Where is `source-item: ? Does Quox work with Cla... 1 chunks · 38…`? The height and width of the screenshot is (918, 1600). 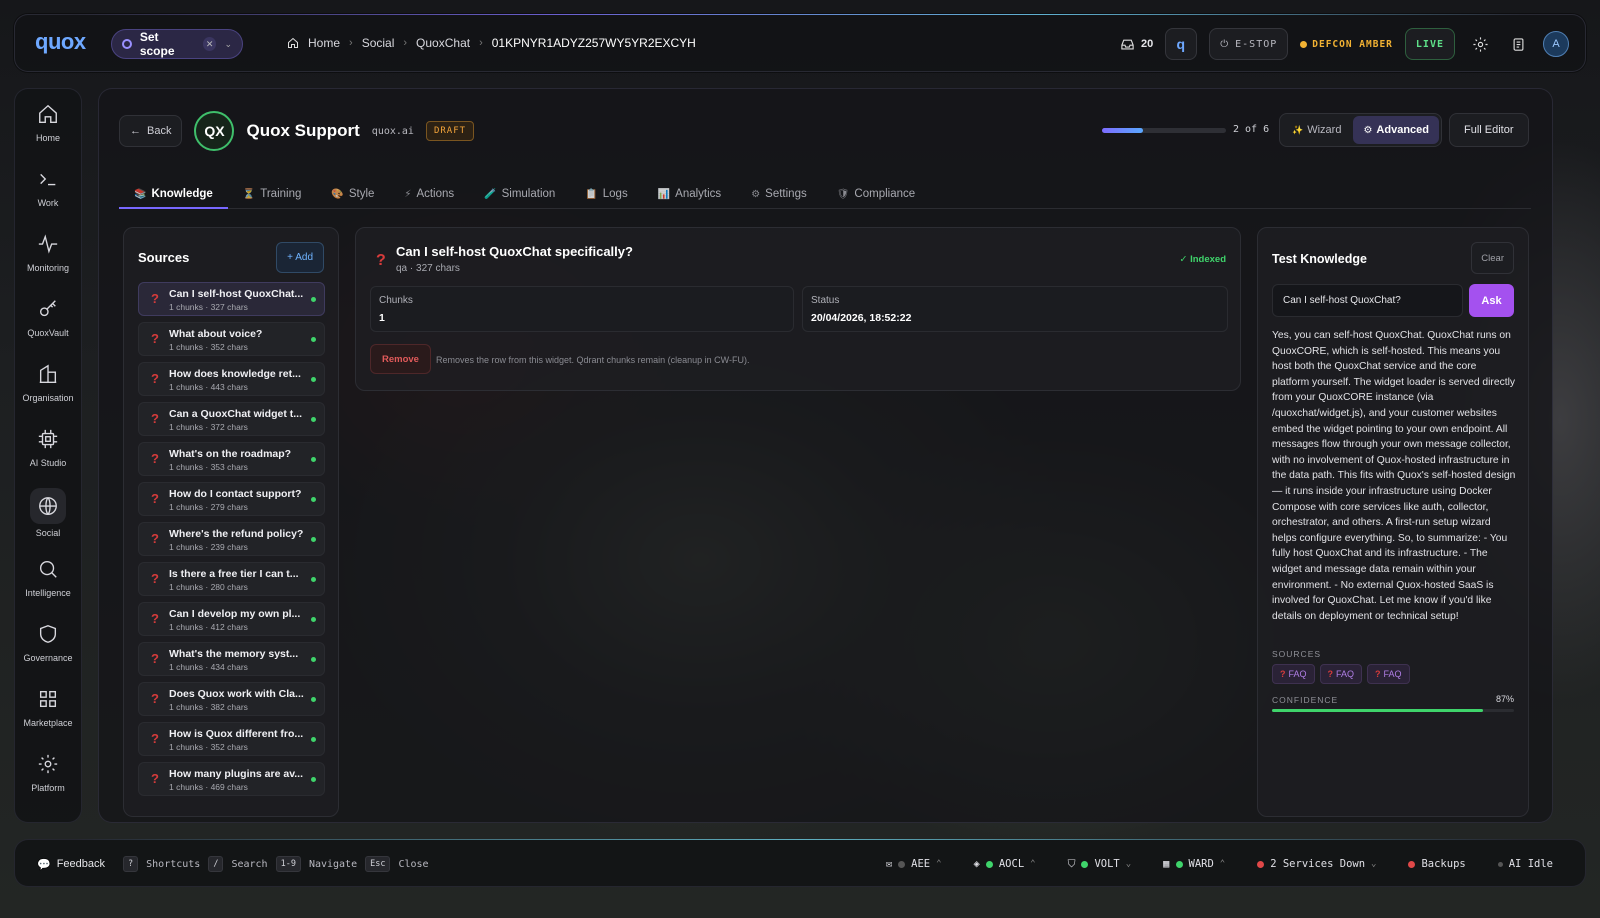
source-item: ? Does Quox work with Cla... 1 chunks · 38… is located at coordinates (231, 699).